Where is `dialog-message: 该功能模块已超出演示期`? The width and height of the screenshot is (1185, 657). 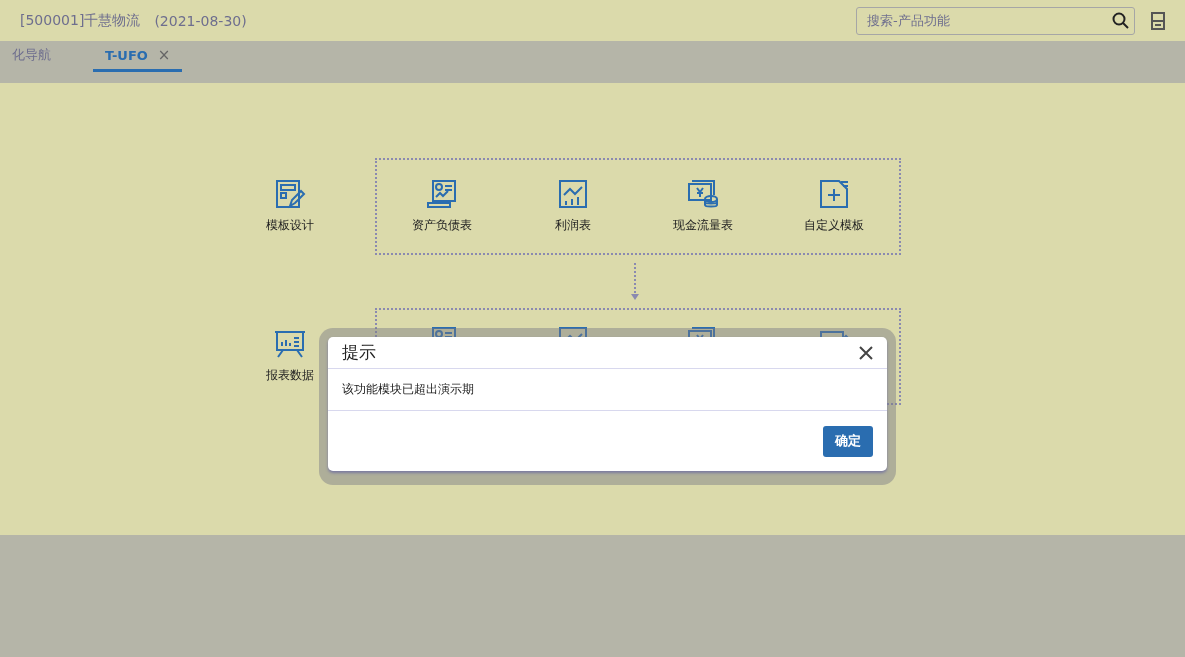
dialog-message: 该功能模块已超出演示期 is located at coordinates (408, 389).